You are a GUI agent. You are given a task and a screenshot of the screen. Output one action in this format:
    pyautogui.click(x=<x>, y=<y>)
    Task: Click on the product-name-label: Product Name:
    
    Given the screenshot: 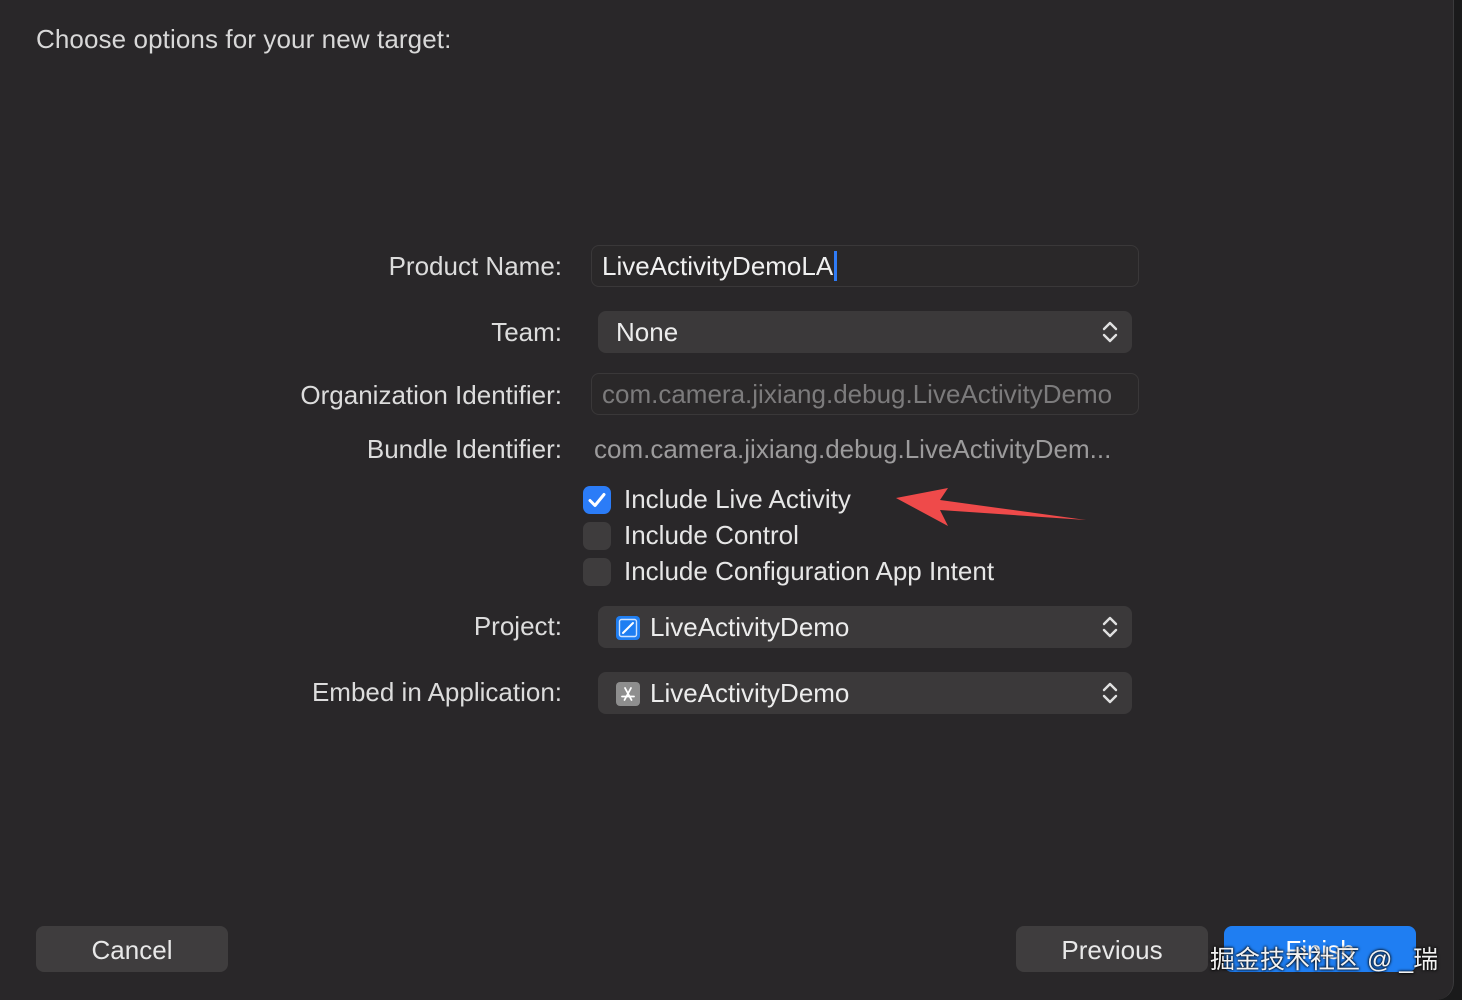 What is the action you would take?
    pyautogui.click(x=475, y=266)
    